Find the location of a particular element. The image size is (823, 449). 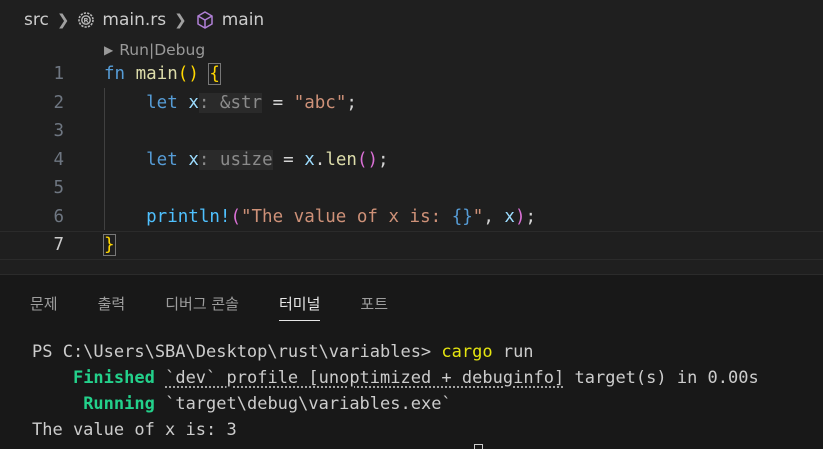

breadcrumb-folder: src is located at coordinates (36, 20).